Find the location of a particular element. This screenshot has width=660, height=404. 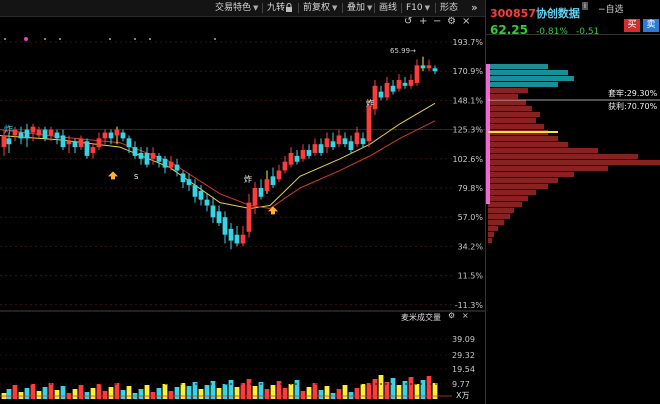

info-badge: i is located at coordinates (584, 6).